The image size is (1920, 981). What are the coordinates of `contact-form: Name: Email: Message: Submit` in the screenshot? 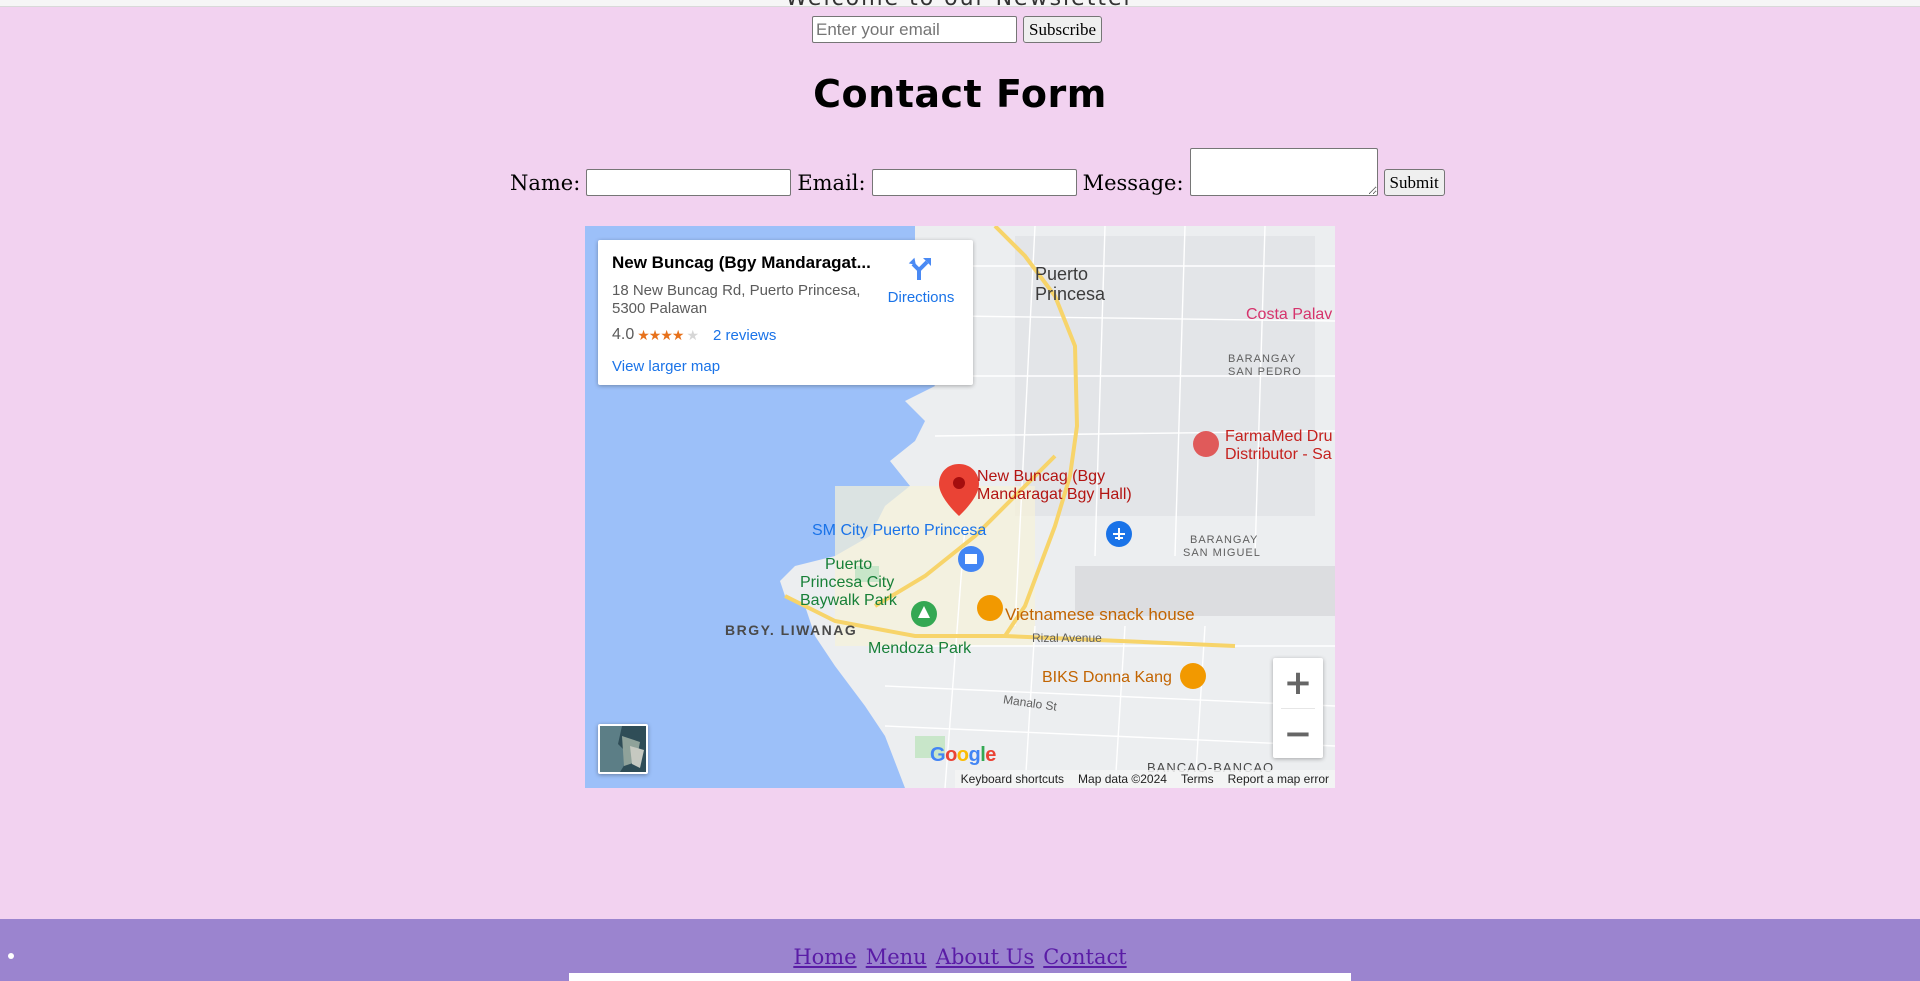 It's located at (977, 173).